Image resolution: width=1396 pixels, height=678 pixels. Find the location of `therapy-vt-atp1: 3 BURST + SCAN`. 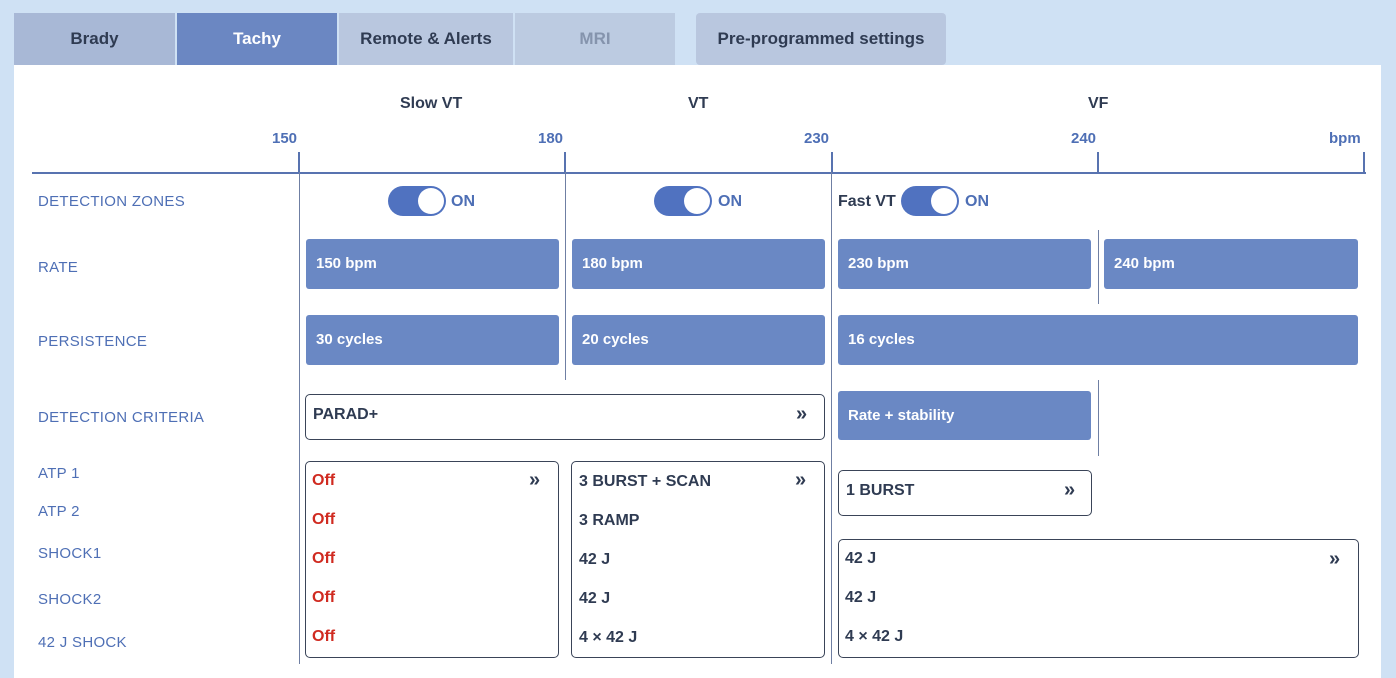

therapy-vt-atp1: 3 BURST + SCAN is located at coordinates (645, 481).